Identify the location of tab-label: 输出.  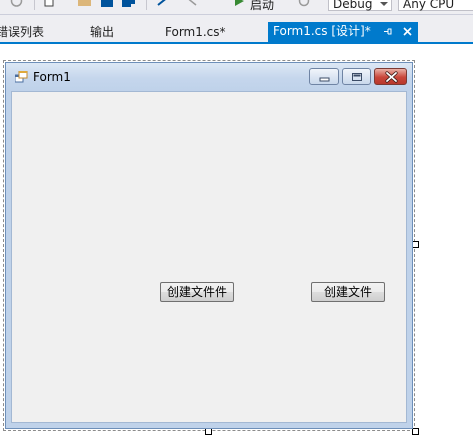
(102, 32).